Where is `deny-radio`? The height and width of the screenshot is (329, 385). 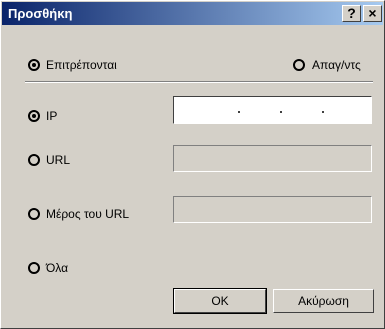
deny-radio is located at coordinates (299, 65).